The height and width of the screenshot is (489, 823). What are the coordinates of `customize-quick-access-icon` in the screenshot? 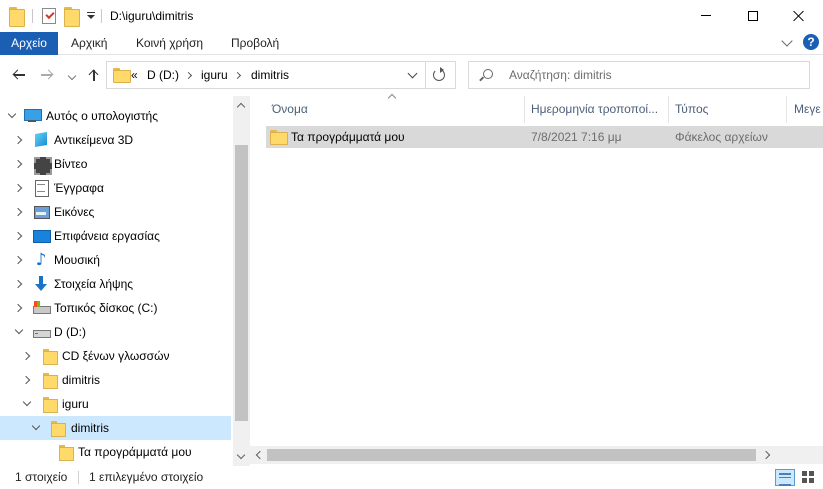 It's located at (91, 17).